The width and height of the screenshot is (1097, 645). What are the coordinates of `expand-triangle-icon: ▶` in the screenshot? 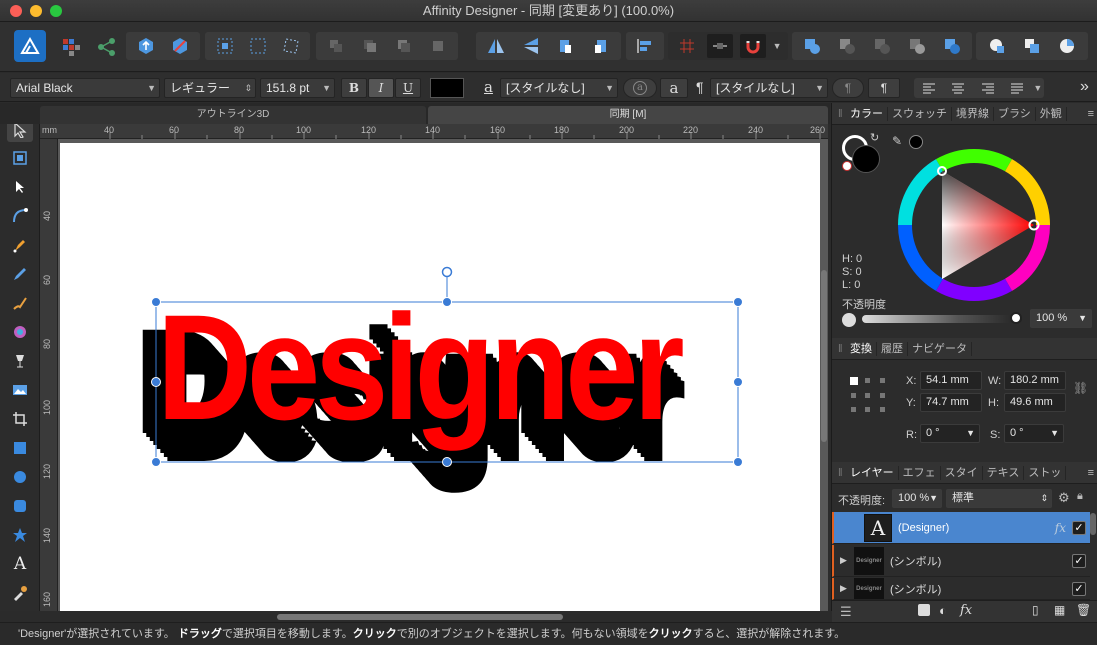 It's located at (846, 560).